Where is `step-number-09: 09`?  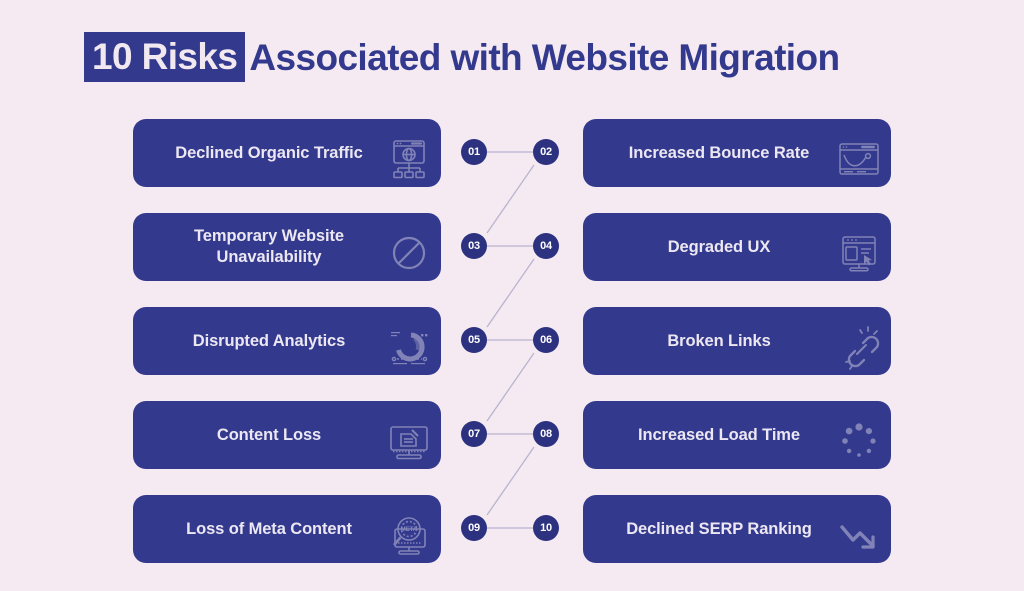 step-number-09: 09 is located at coordinates (474, 528).